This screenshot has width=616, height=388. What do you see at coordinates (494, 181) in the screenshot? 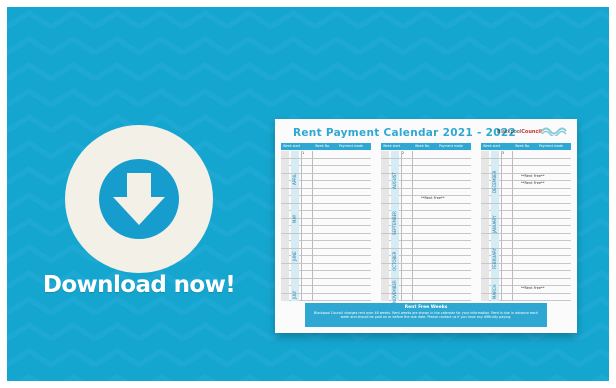
I see `month-label: DECEMBER` at bounding box center [494, 181].